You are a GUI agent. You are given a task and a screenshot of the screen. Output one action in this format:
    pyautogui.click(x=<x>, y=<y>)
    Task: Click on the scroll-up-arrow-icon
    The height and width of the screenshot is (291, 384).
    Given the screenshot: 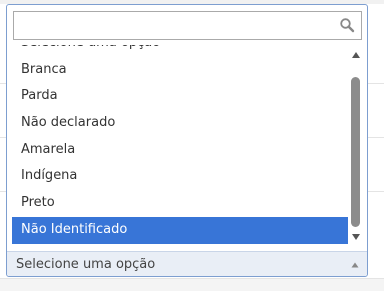 What is the action you would take?
    pyautogui.click(x=356, y=55)
    